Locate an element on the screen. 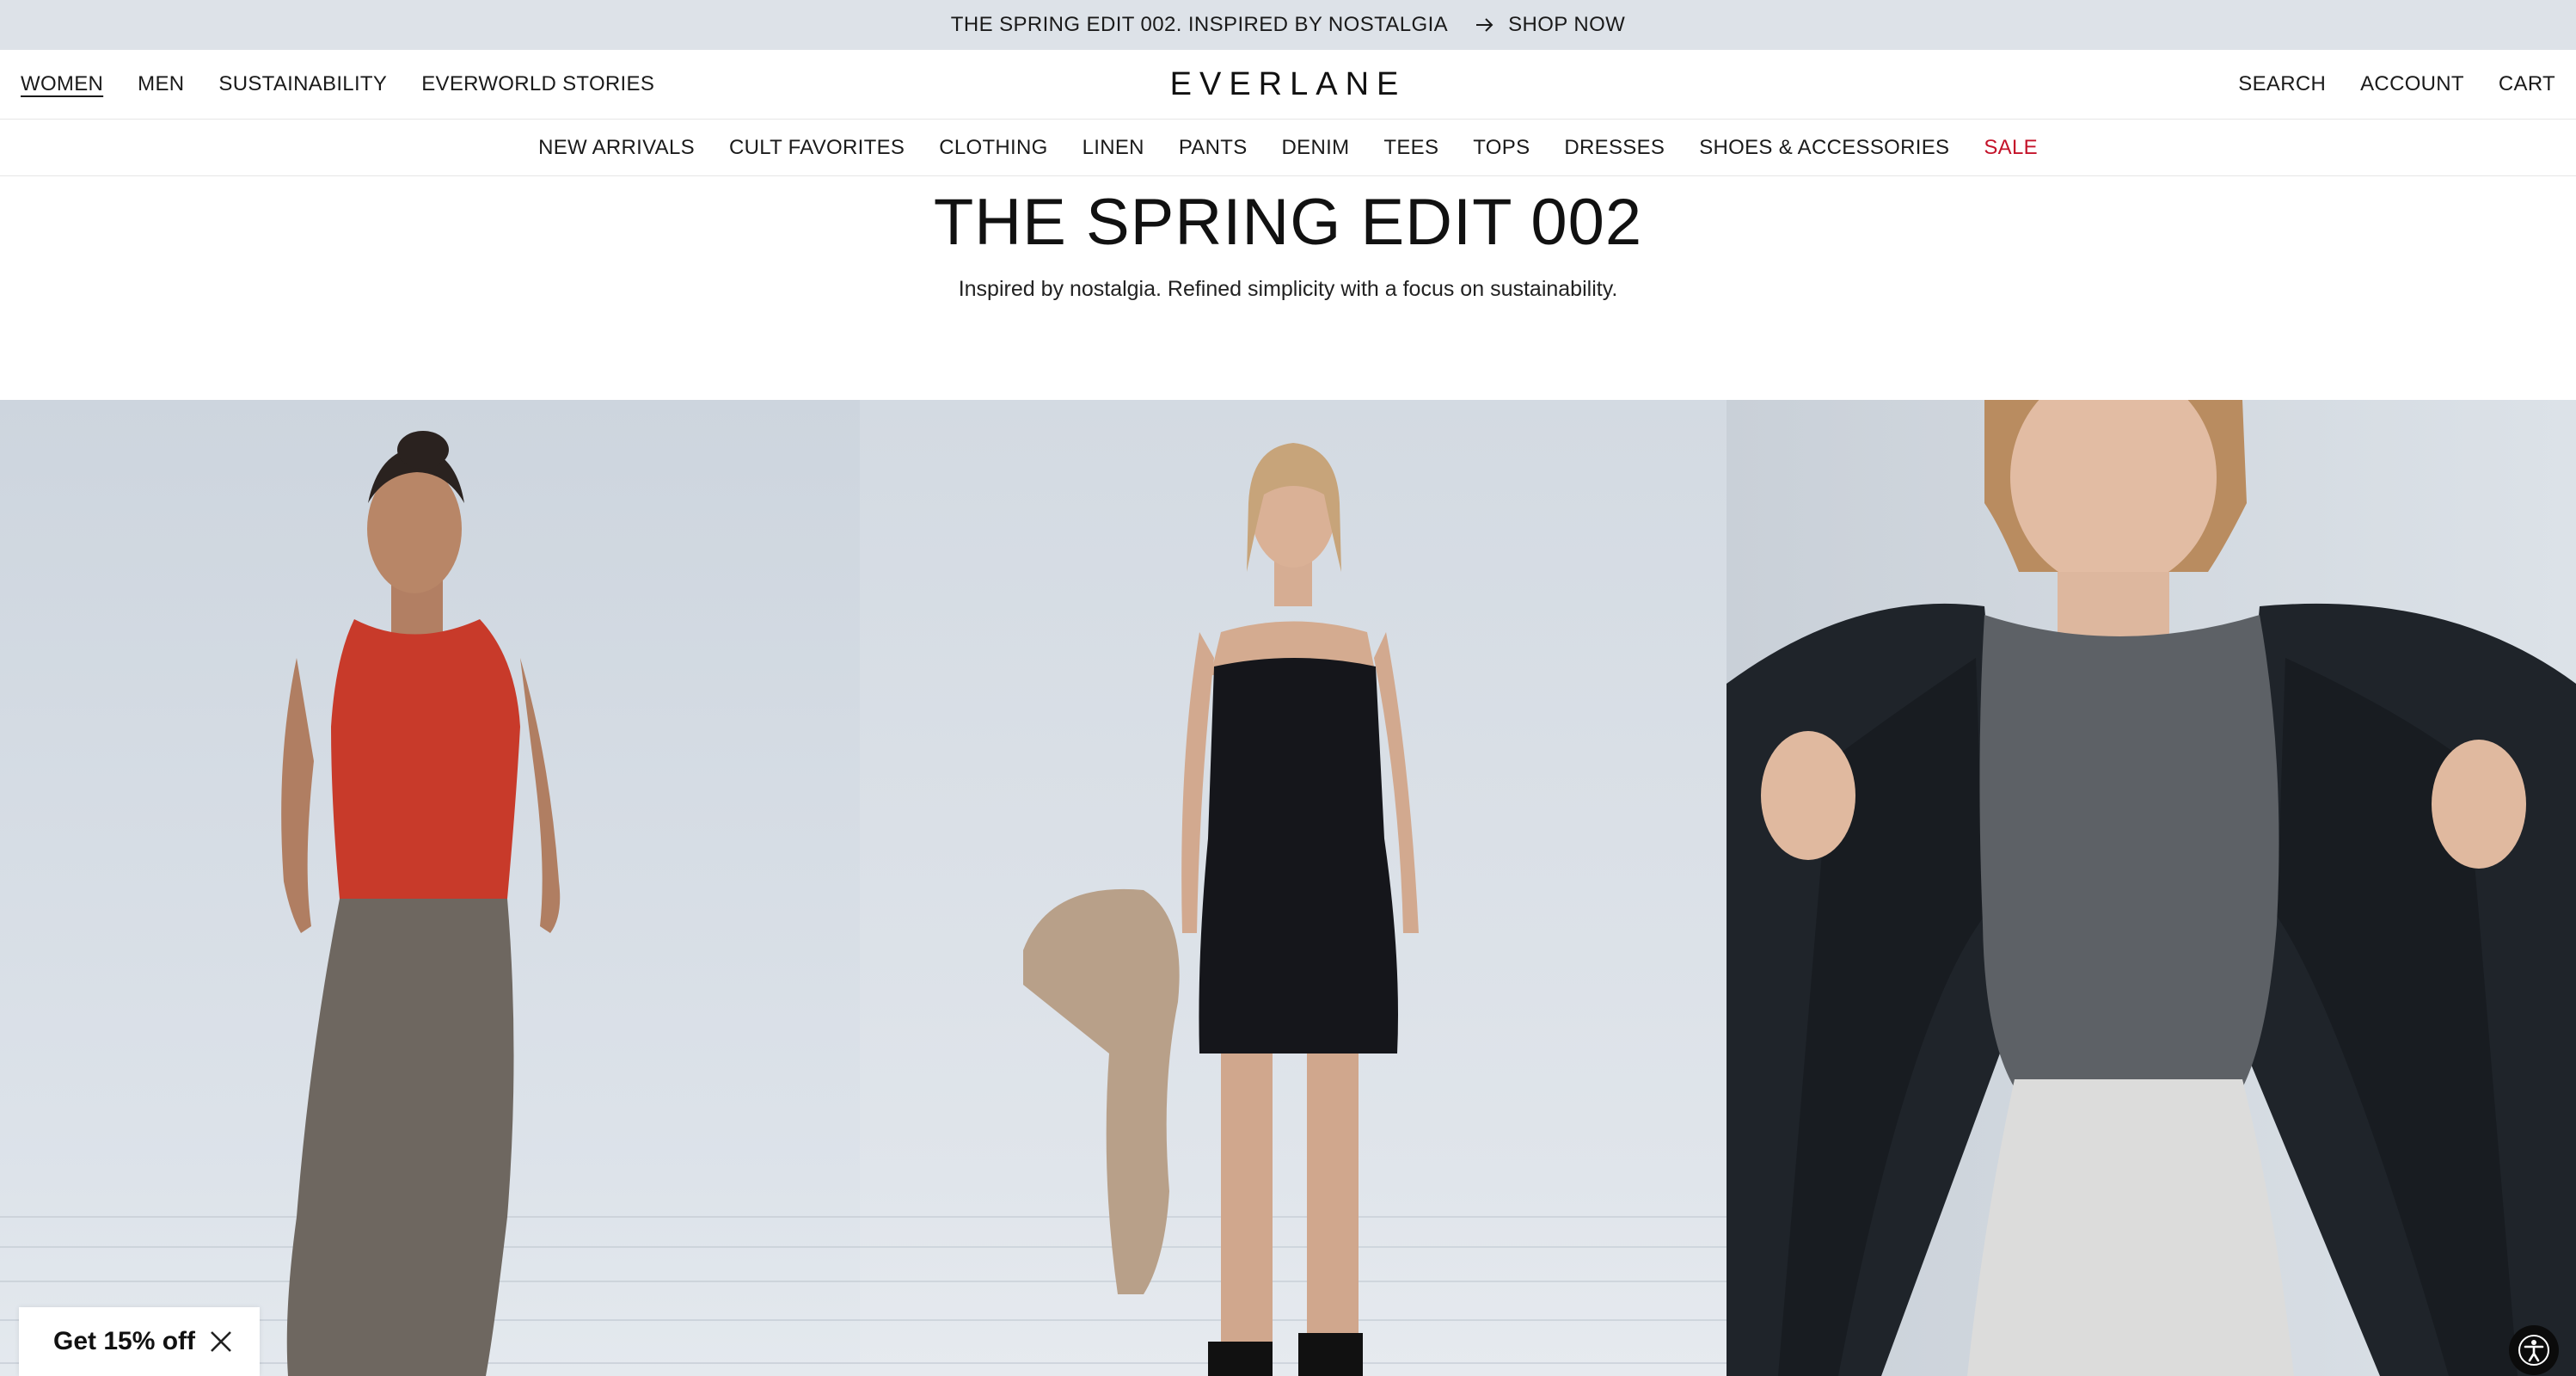 This screenshot has height=1376, width=2576. promo-label: Get 15% off is located at coordinates (124, 1341).